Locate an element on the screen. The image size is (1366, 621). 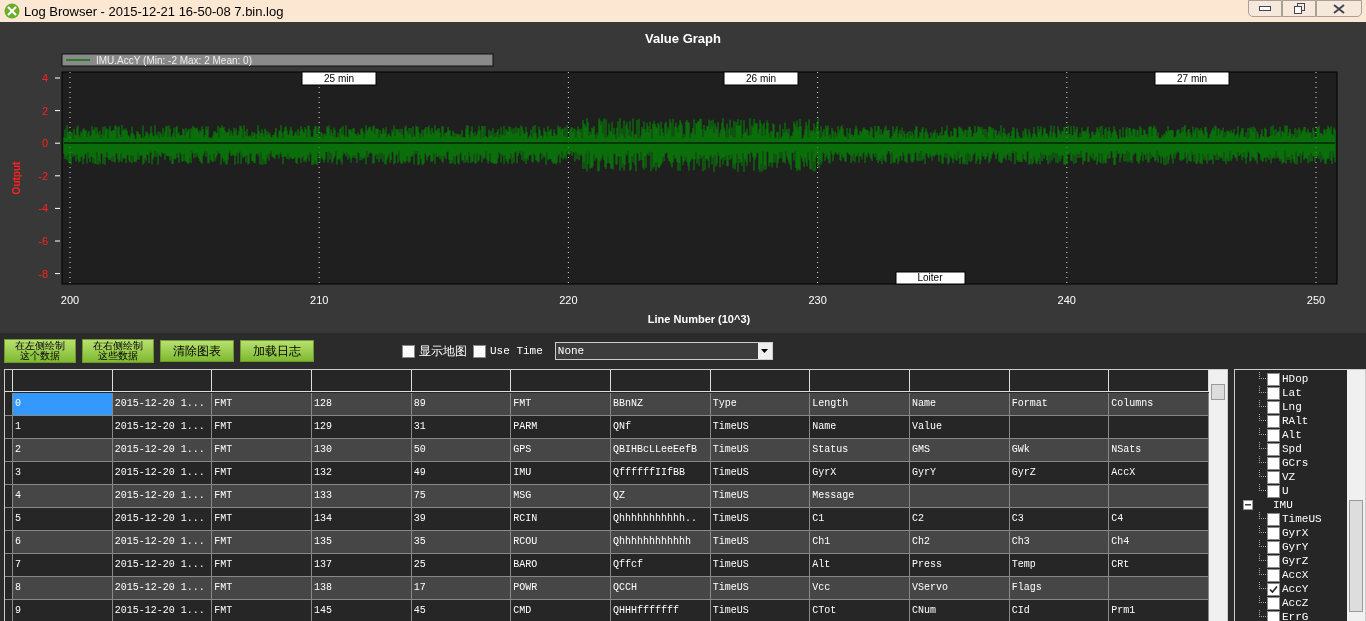
restore-button is located at coordinates (1299, 8).